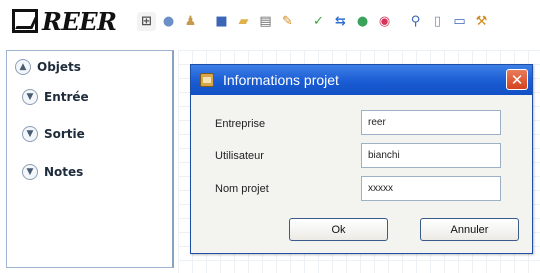 The image size is (540, 273). Describe the element at coordinates (239, 156) in the screenshot. I see `user-label: Utilisateur` at that location.